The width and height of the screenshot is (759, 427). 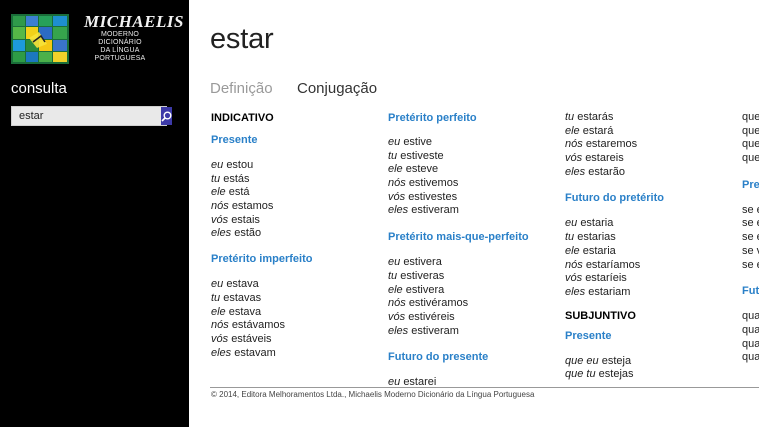 What do you see at coordinates (39, 88) in the screenshot?
I see `search-label: consulta` at bounding box center [39, 88].